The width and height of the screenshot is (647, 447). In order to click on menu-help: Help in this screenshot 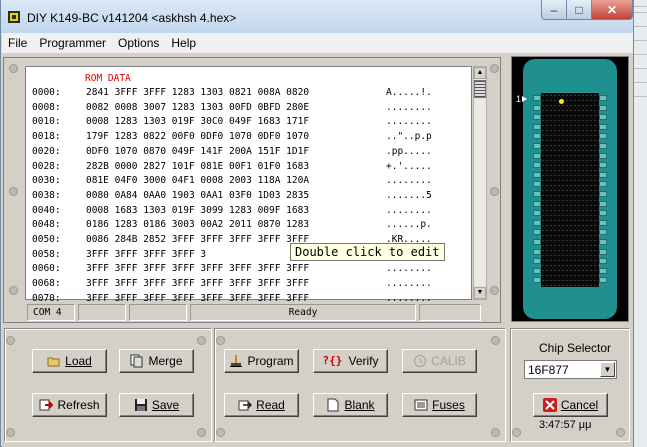, I will do `click(183, 43)`.